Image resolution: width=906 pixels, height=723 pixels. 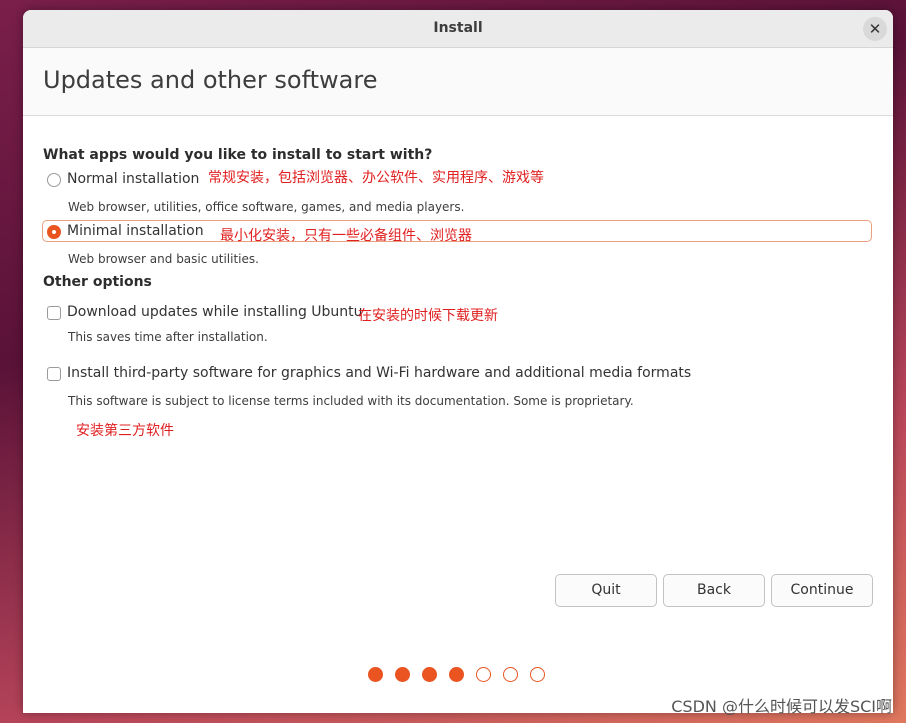 What do you see at coordinates (210, 80) in the screenshot?
I see `page-title: Updates and other software` at bounding box center [210, 80].